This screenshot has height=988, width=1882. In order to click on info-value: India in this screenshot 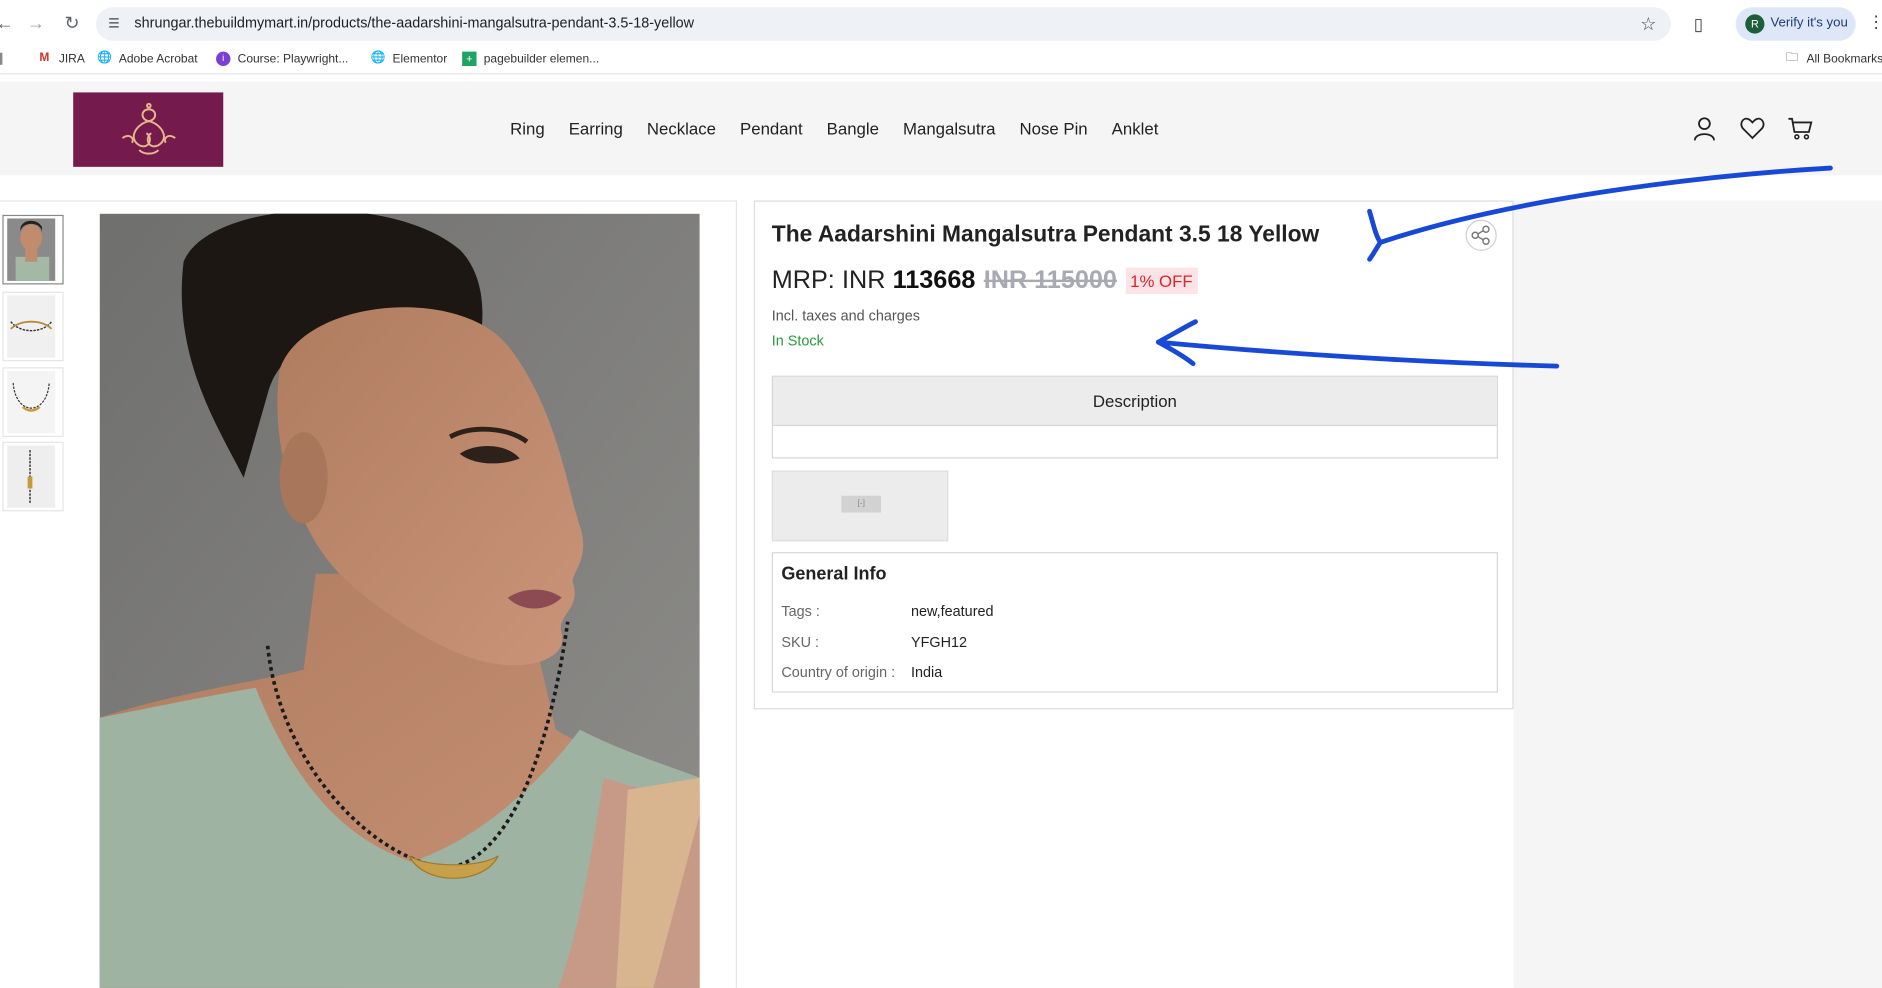, I will do `click(927, 672)`.